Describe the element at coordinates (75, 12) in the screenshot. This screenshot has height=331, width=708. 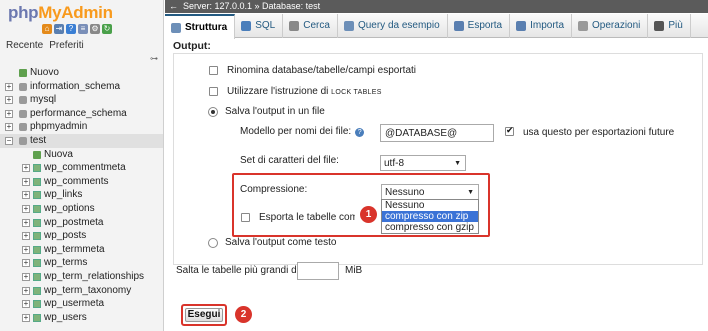
I see `logo-text-myadmin: MyAdmin` at that location.